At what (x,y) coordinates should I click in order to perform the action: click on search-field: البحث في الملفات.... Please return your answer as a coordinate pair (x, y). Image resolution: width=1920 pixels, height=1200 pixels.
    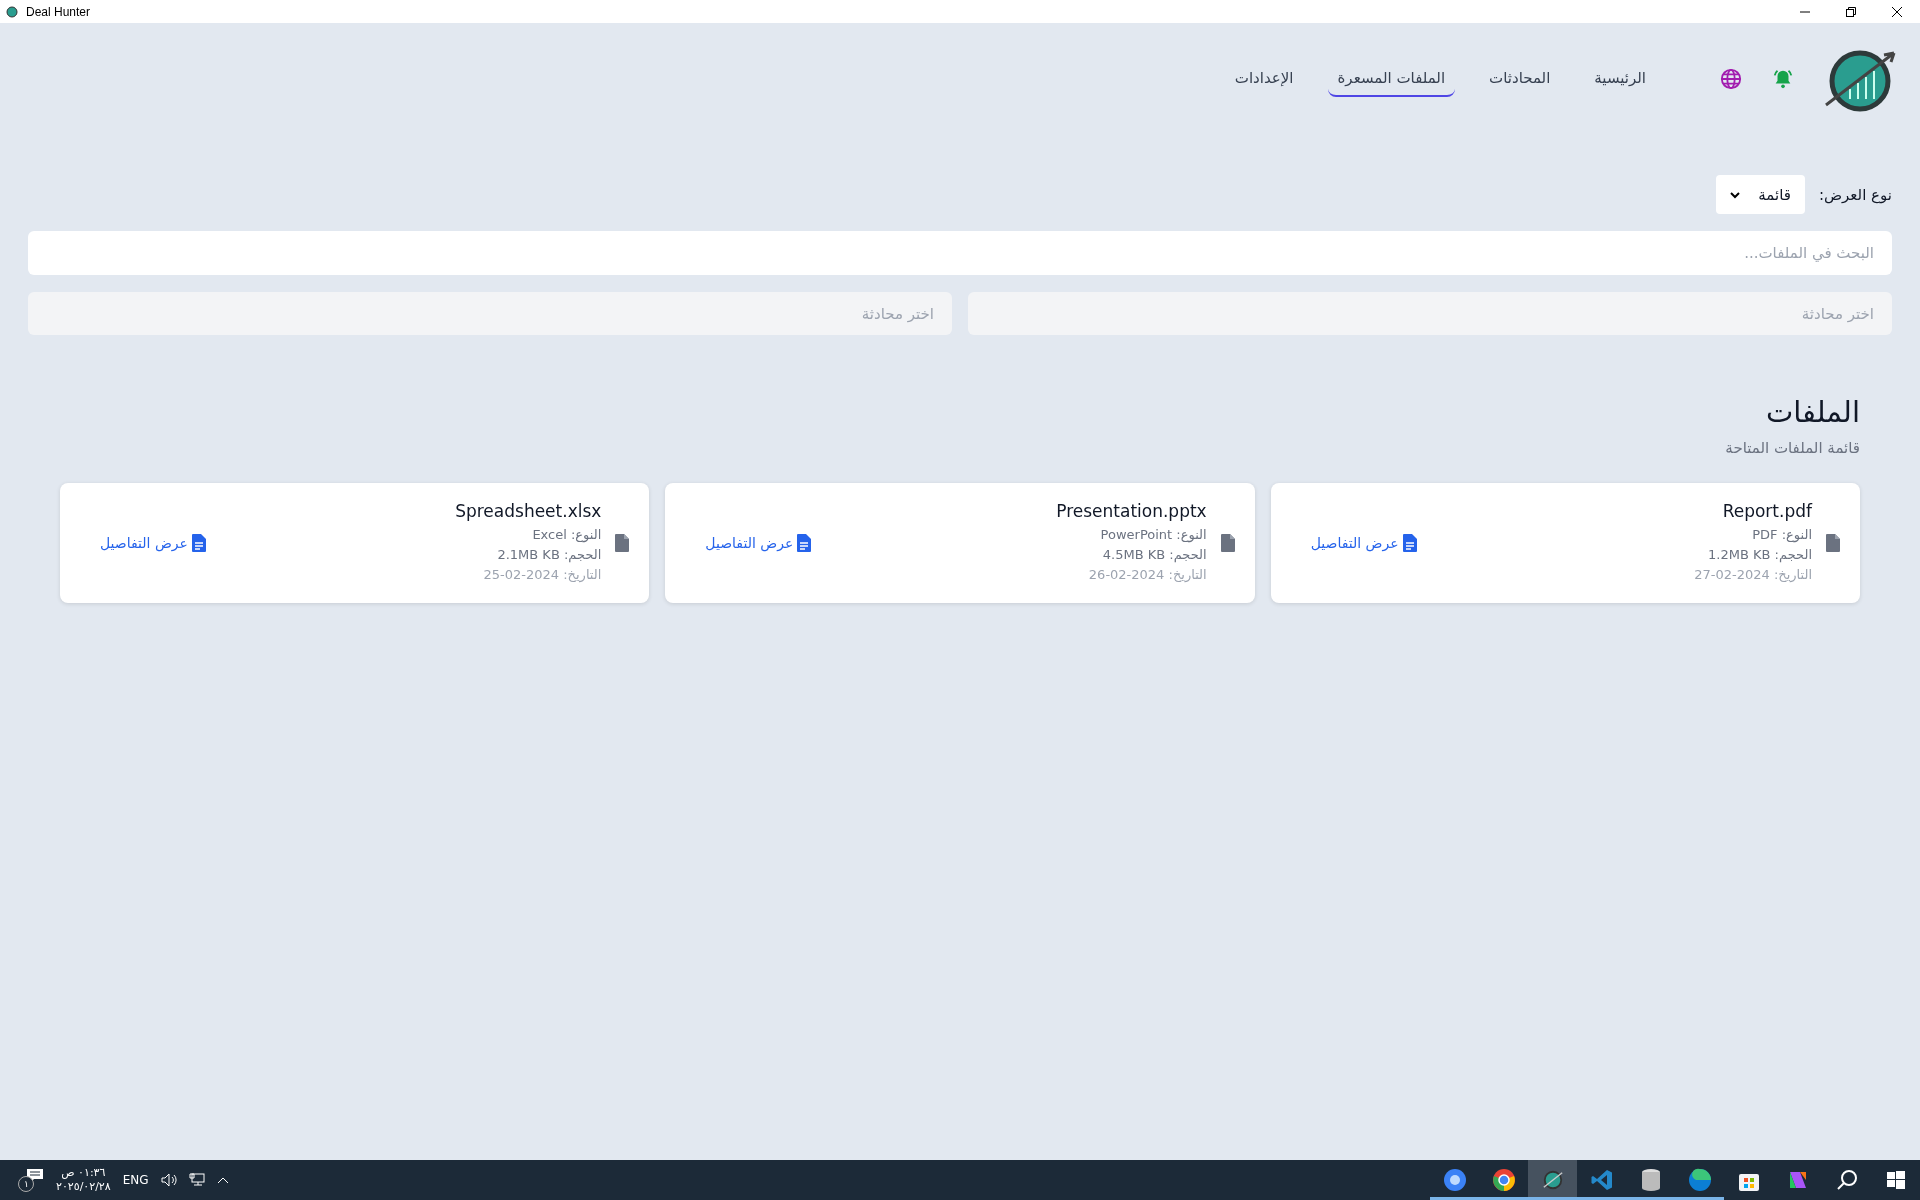
    Looking at the image, I should click on (960, 253).